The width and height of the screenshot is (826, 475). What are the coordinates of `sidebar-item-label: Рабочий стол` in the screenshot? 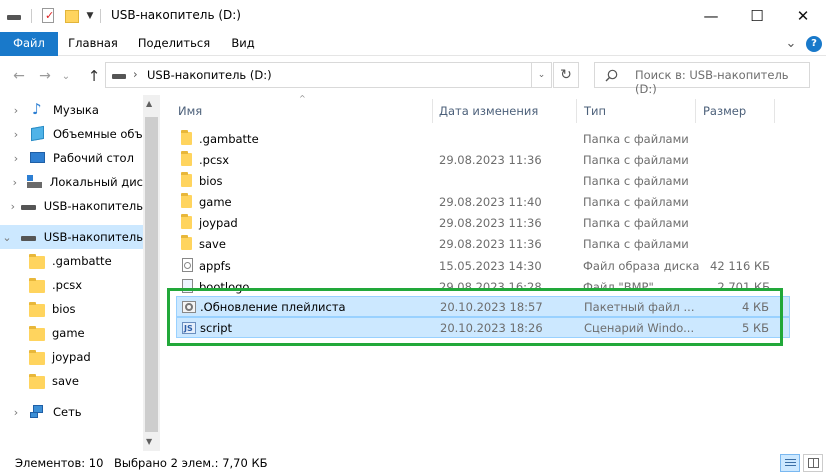 It's located at (93, 158).